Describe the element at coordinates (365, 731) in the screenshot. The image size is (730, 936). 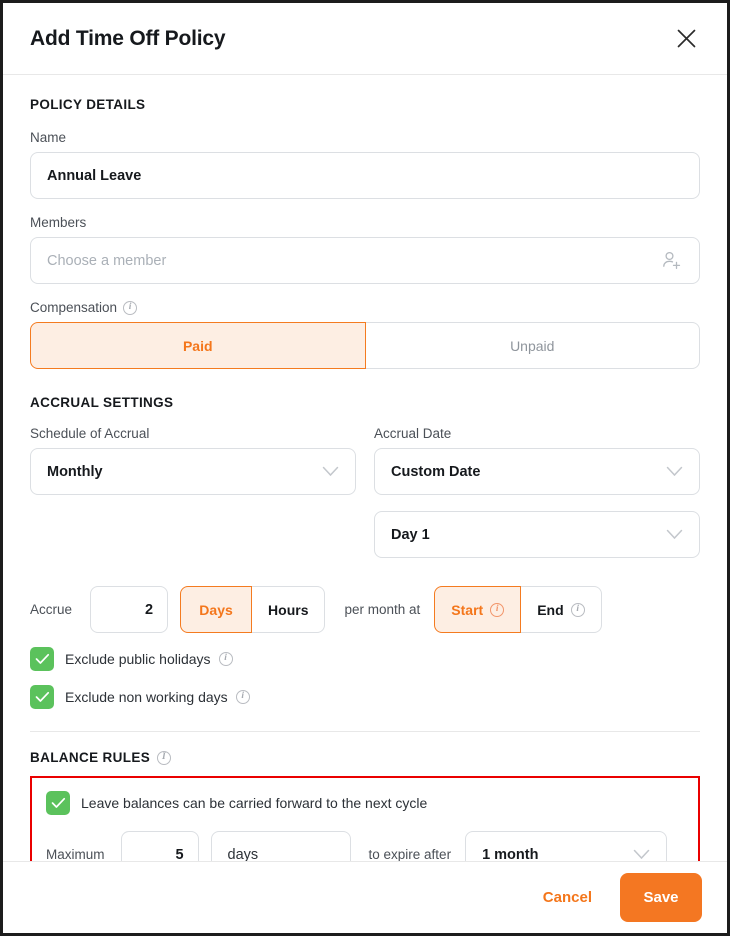
I see `divider` at that location.